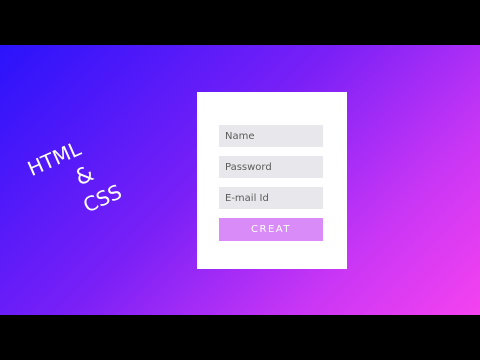  What do you see at coordinates (271, 136) in the screenshot?
I see `name-input` at bounding box center [271, 136].